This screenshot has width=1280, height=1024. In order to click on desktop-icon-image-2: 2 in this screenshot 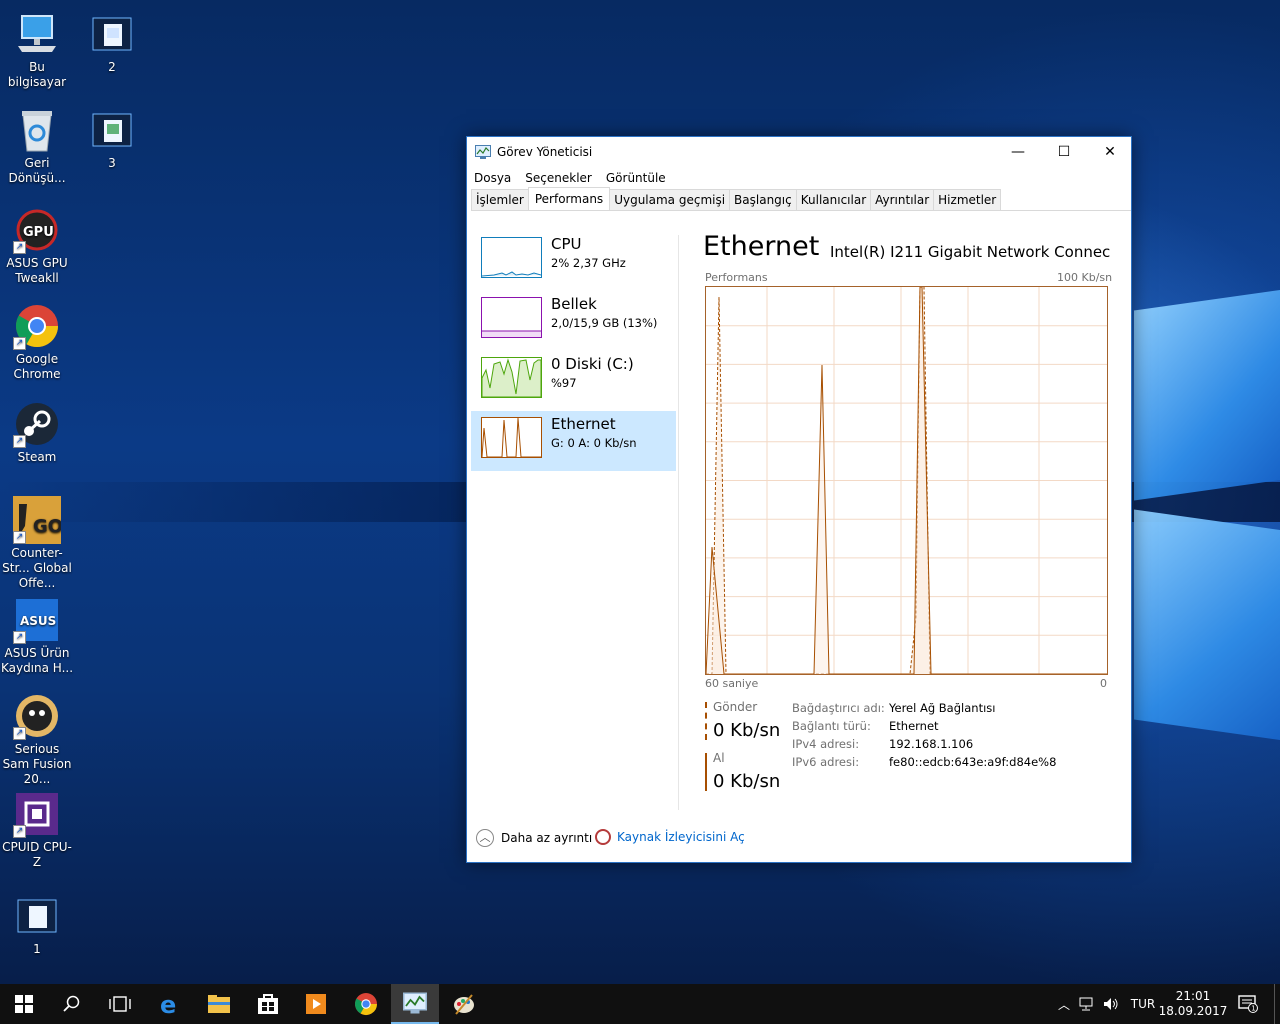, I will do `click(112, 42)`.